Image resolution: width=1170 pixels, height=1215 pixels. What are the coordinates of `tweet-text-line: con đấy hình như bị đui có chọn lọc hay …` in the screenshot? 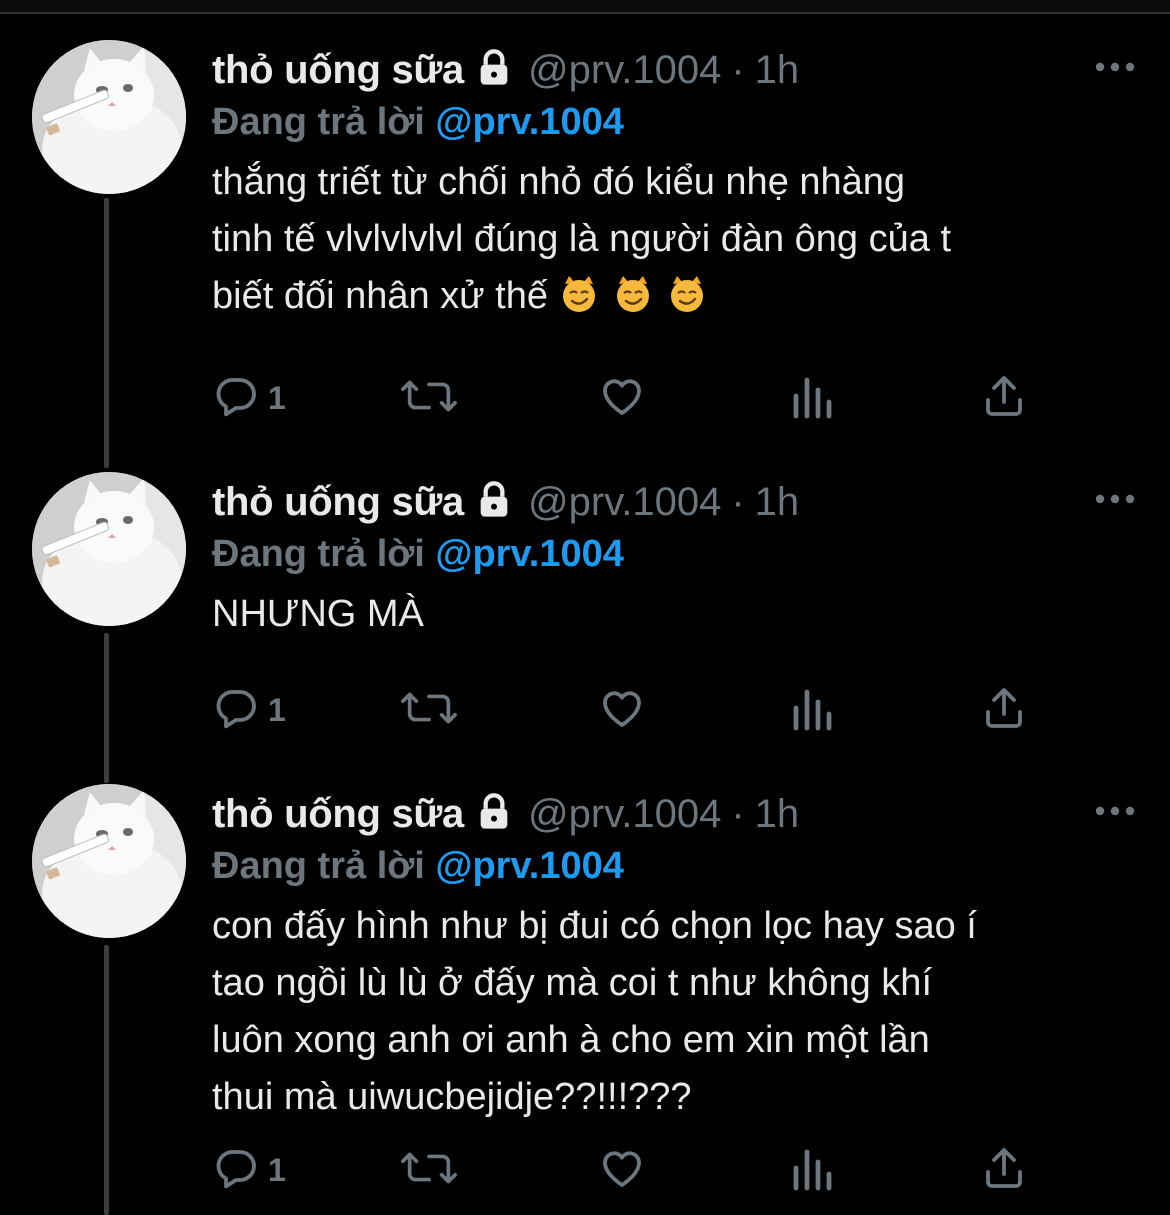 It's located at (676, 926).